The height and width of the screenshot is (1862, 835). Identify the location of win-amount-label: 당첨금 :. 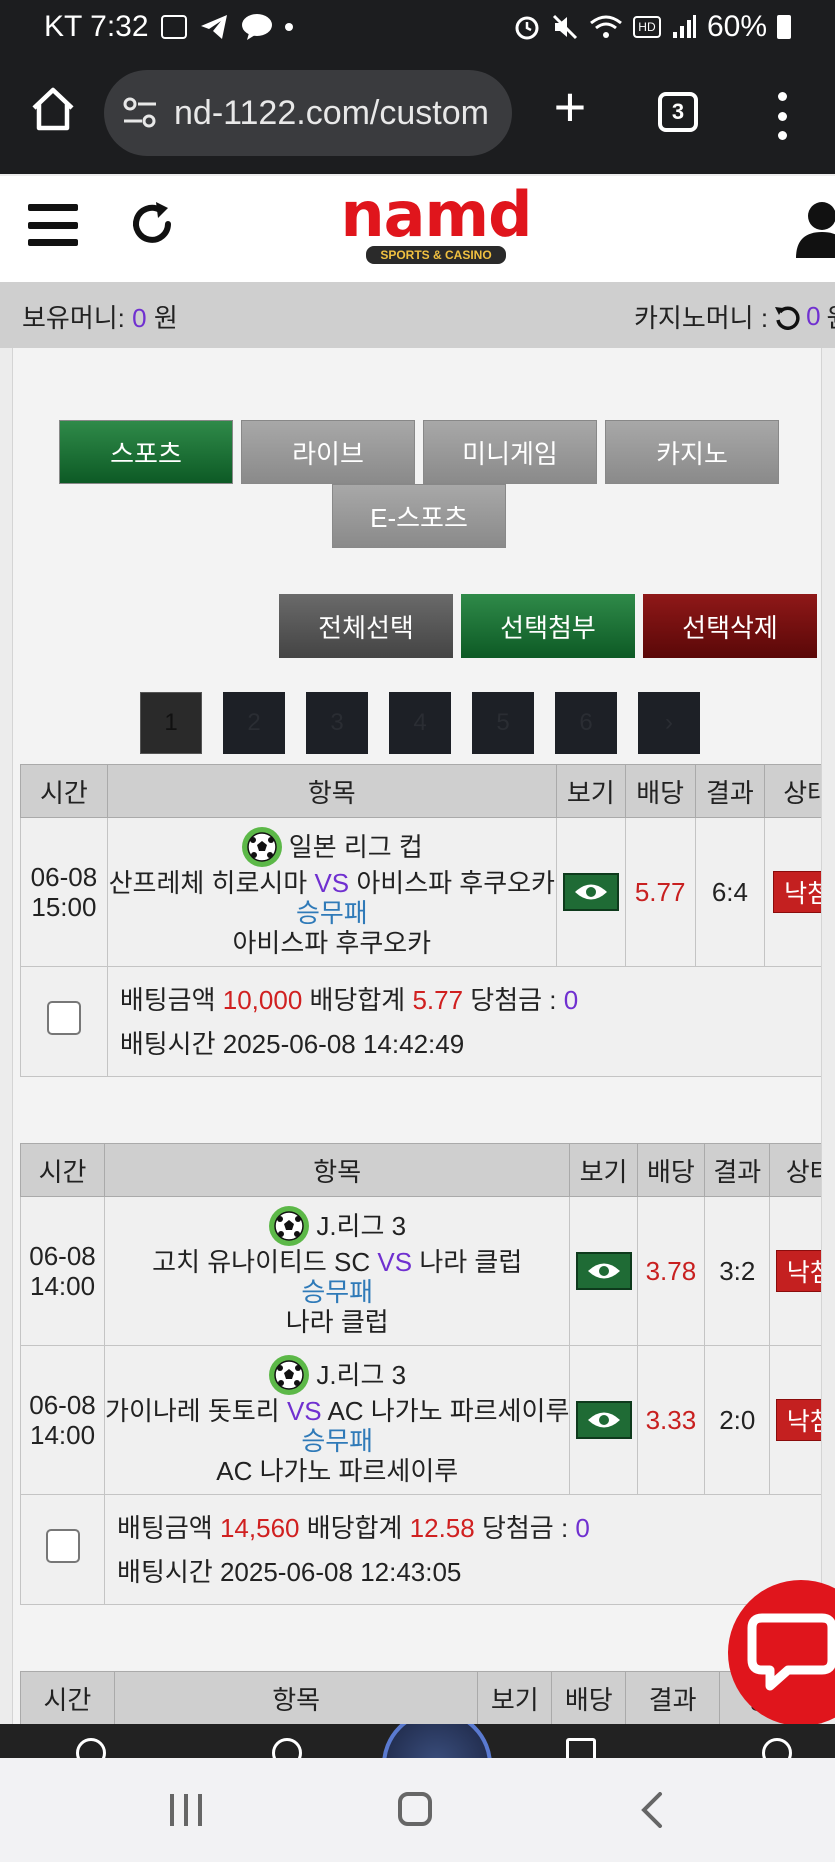
(513, 999).